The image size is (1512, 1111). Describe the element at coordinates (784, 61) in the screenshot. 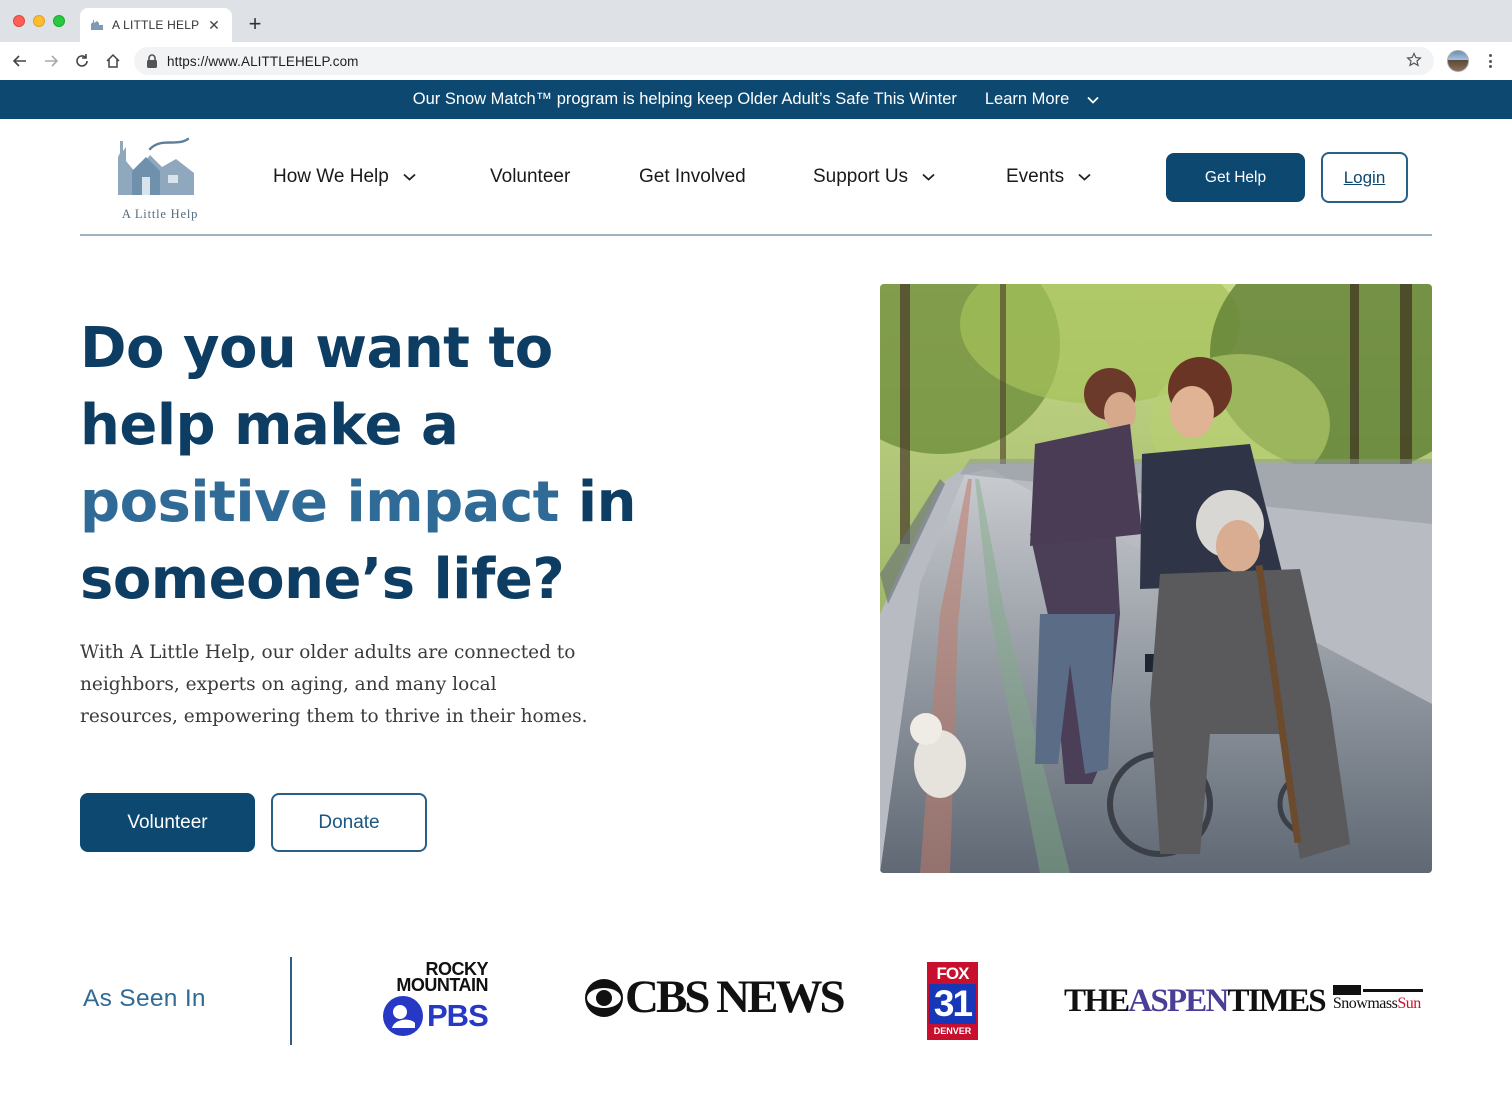

I see `address-bar: https://www.ALITTLEHELP.com` at that location.